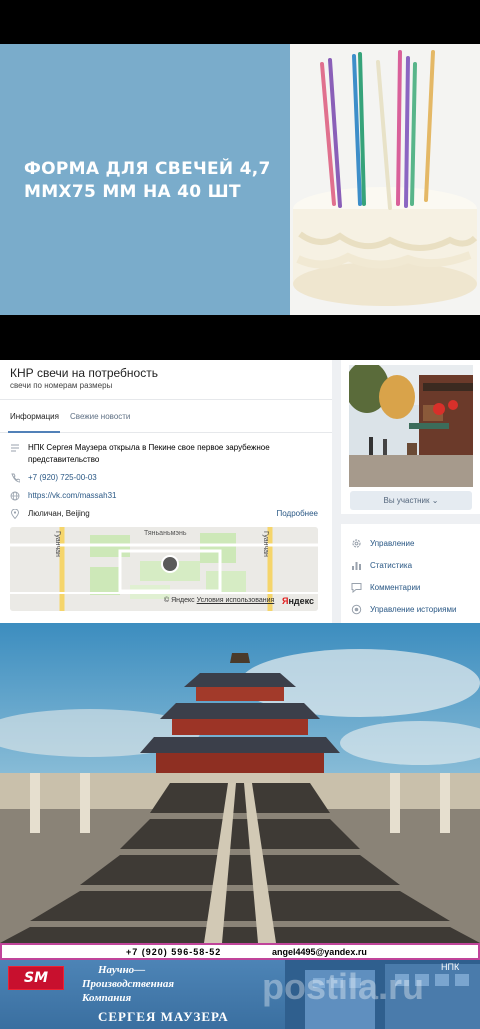 Image resolution: width=480 pixels, height=1029 pixels. What do you see at coordinates (395, 587) in the screenshot?
I see `menu-item-label: Комментарии` at bounding box center [395, 587].